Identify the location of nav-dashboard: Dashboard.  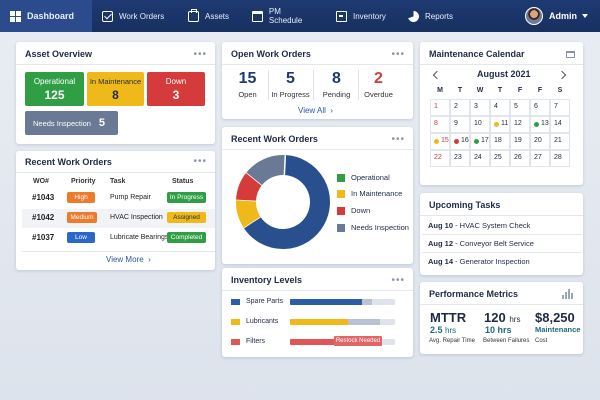
(46, 16).